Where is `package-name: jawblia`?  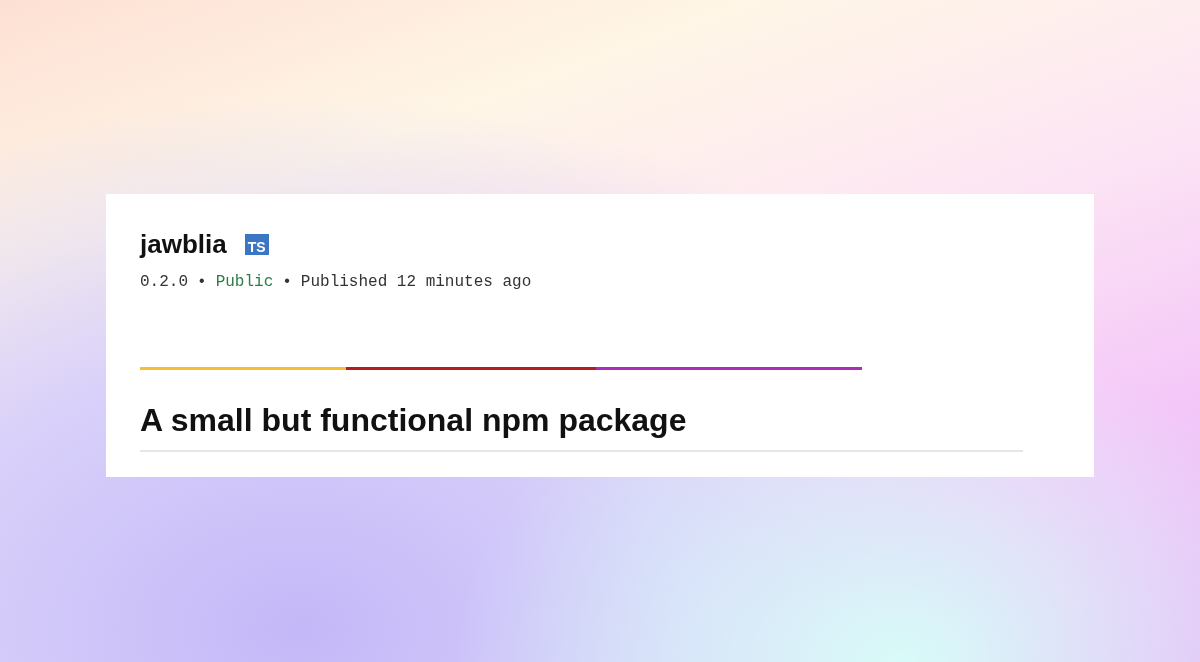 package-name: jawblia is located at coordinates (183, 244).